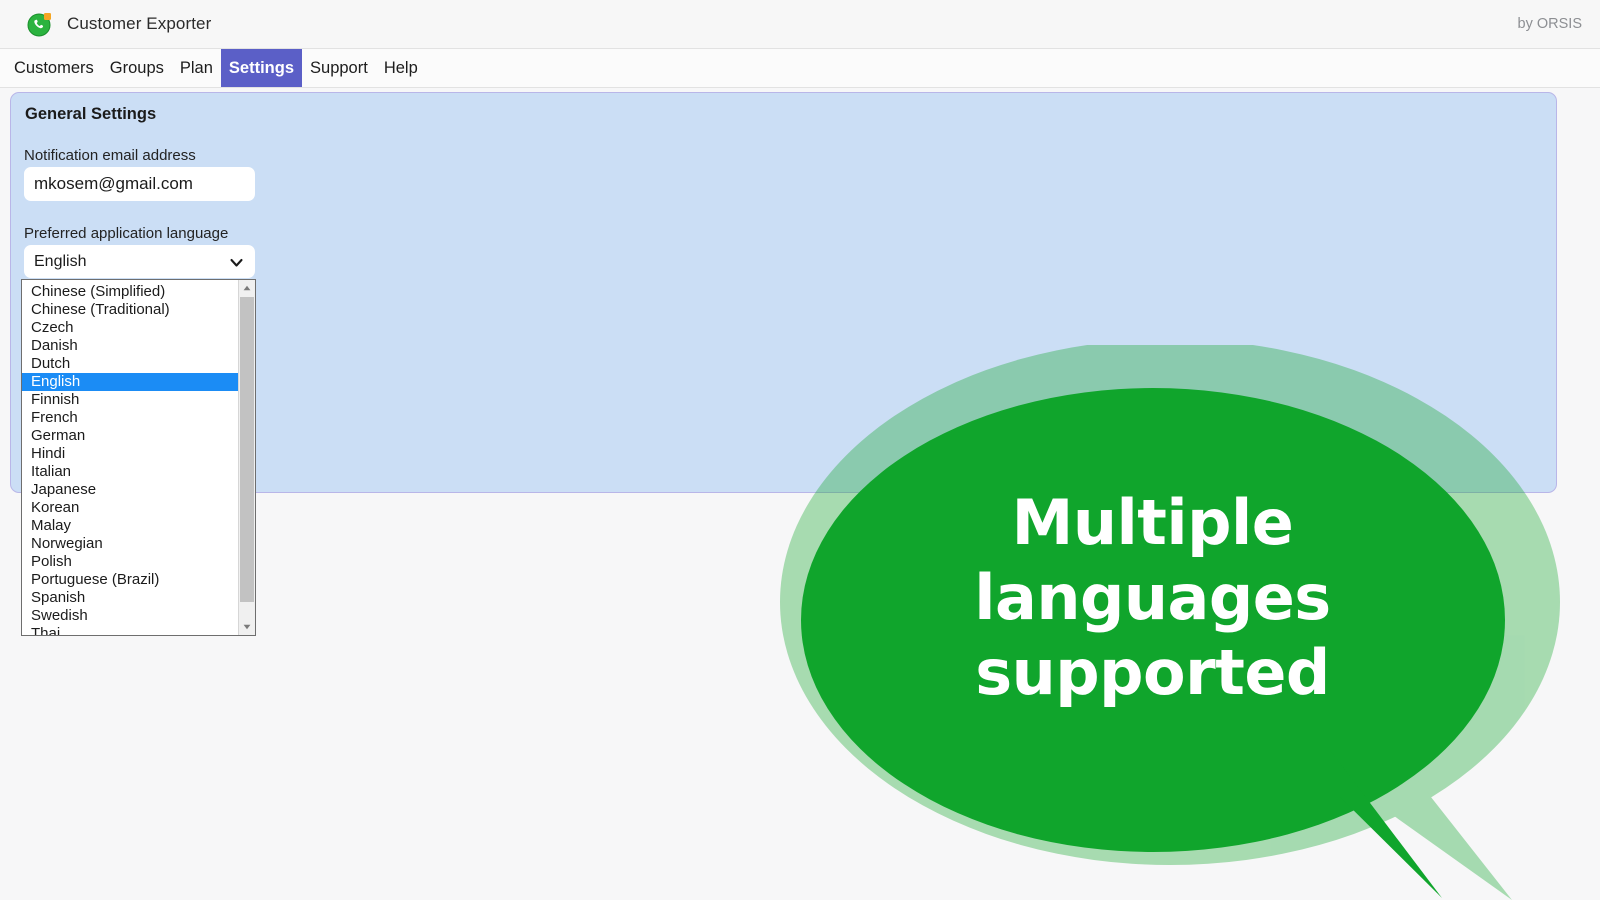 This screenshot has height=900, width=1600. Describe the element at coordinates (60, 261) in the screenshot. I see `language-select-value: English` at that location.